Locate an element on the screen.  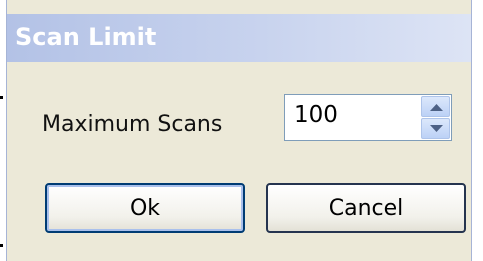
maximum-scans-input: 100 is located at coordinates (316, 115).